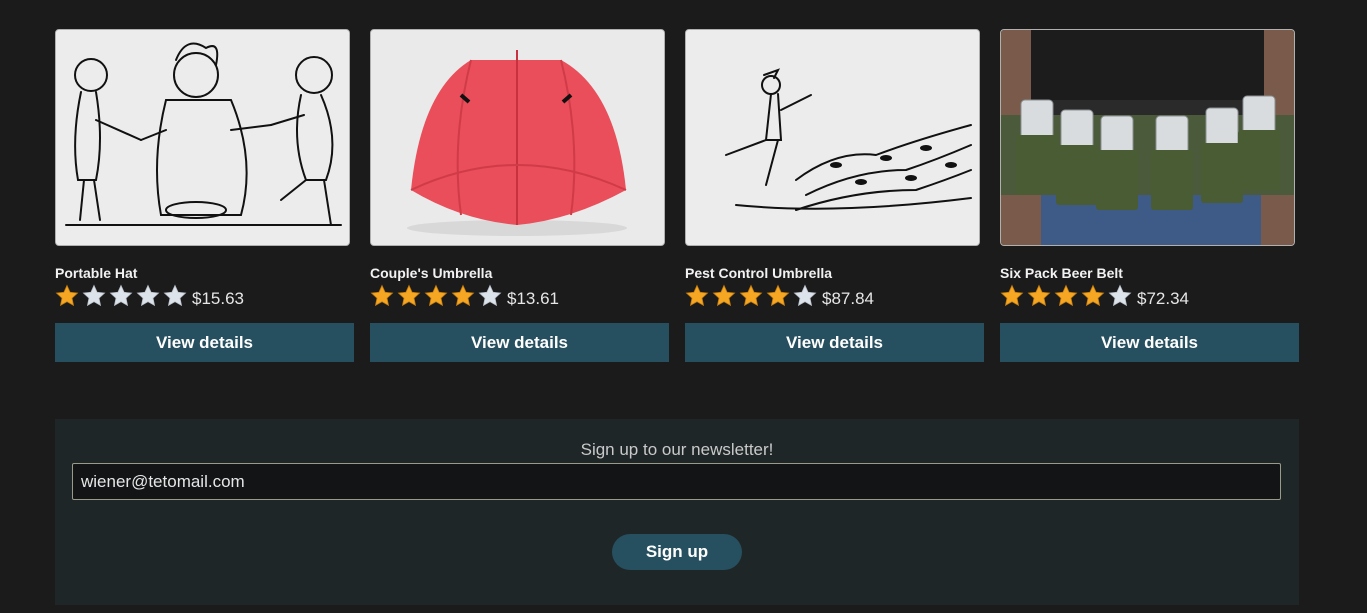  What do you see at coordinates (1149, 273) in the screenshot?
I see `product-name: Six Pack Beer Belt` at bounding box center [1149, 273].